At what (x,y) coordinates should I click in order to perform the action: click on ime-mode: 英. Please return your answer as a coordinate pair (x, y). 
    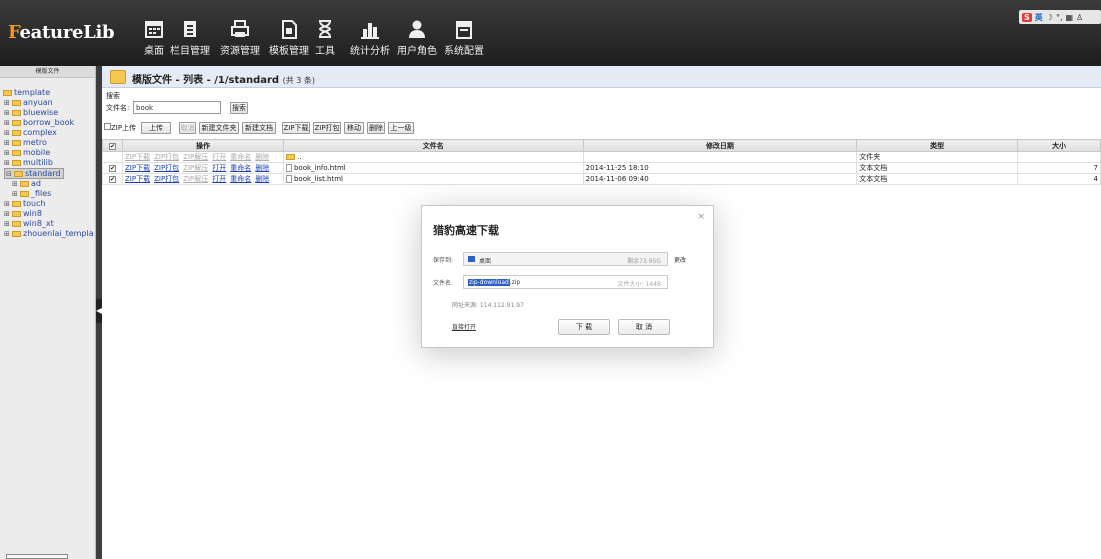
    Looking at the image, I should click on (1039, 17).